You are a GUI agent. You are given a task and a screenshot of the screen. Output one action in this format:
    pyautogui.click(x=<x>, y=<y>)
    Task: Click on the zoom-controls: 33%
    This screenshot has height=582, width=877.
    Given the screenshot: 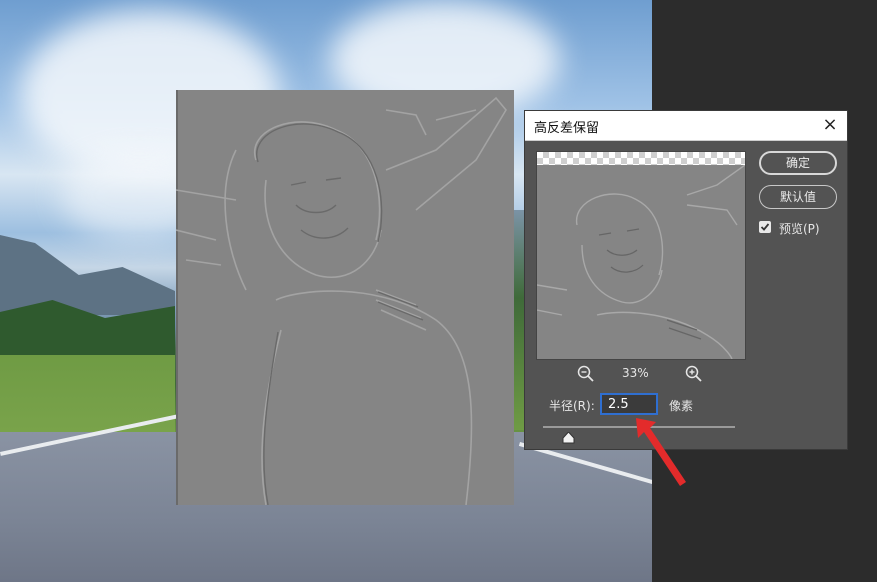 What is the action you would take?
    pyautogui.click(x=640, y=374)
    